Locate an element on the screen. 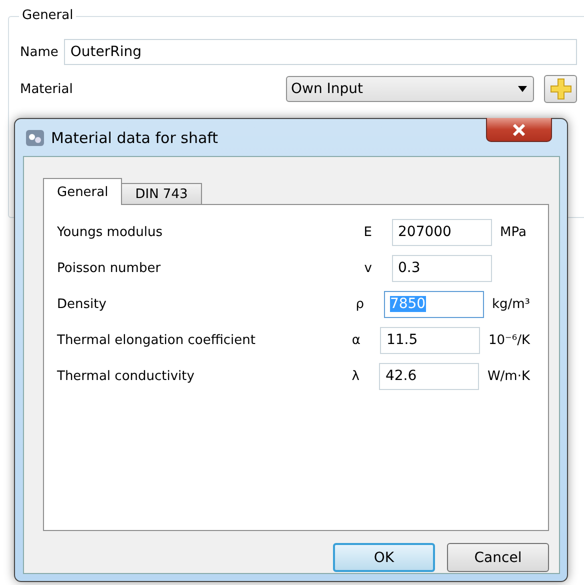 This screenshot has height=585, width=584. material-label: Material is located at coordinates (46, 89).